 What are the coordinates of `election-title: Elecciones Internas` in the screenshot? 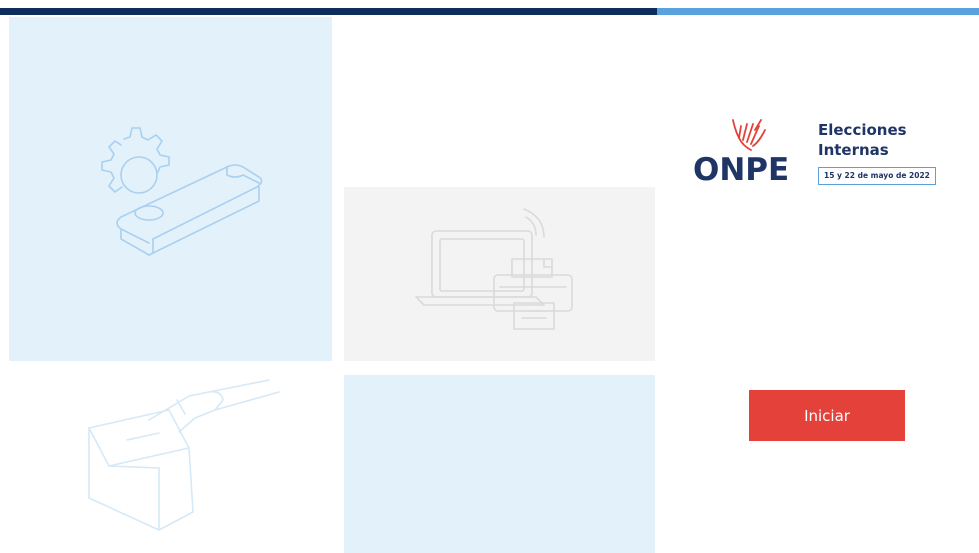 It's located at (883, 140).